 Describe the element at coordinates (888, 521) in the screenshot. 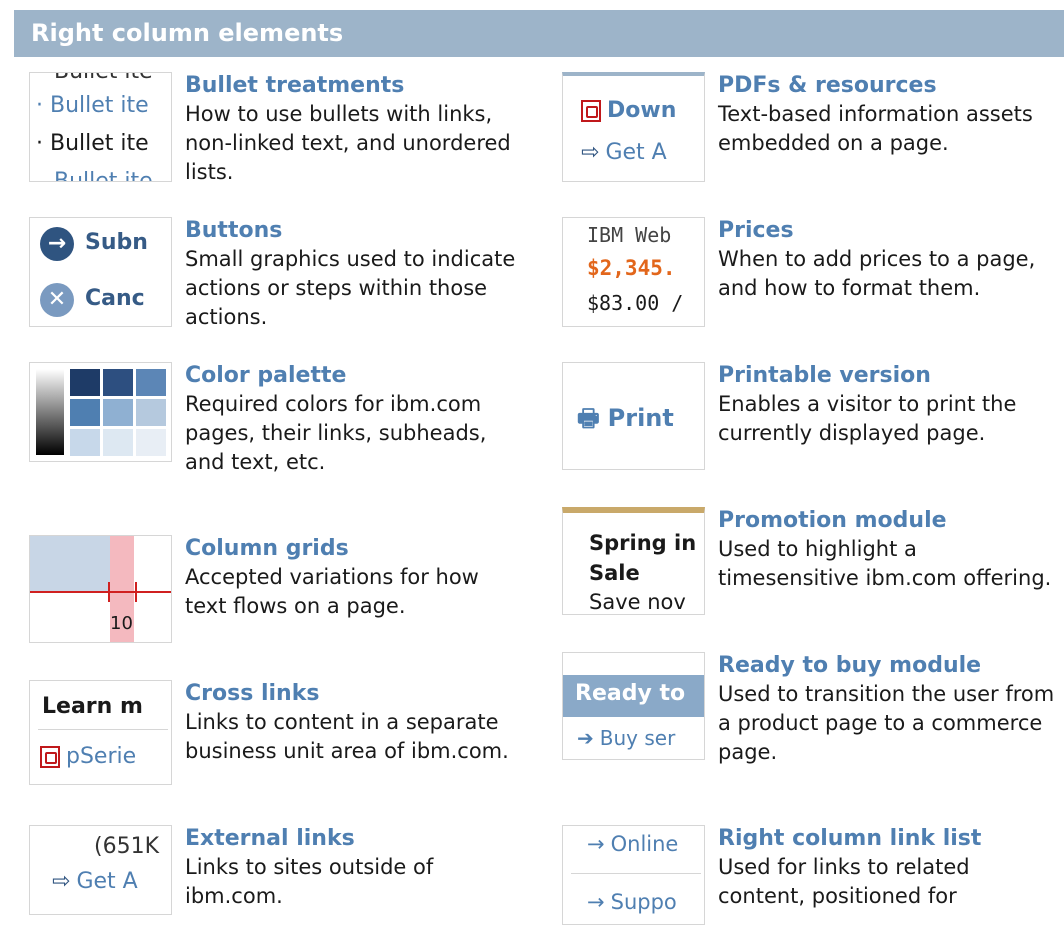

I see `link-promotion-module: Promotion module` at that location.